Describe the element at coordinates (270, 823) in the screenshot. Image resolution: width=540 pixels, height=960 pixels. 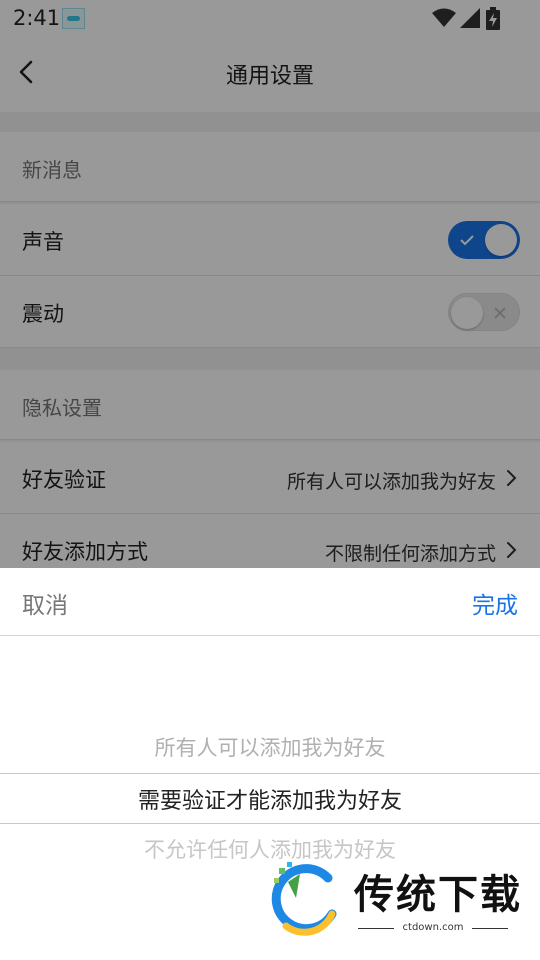
I see `picker-selection-bottom-line` at that location.